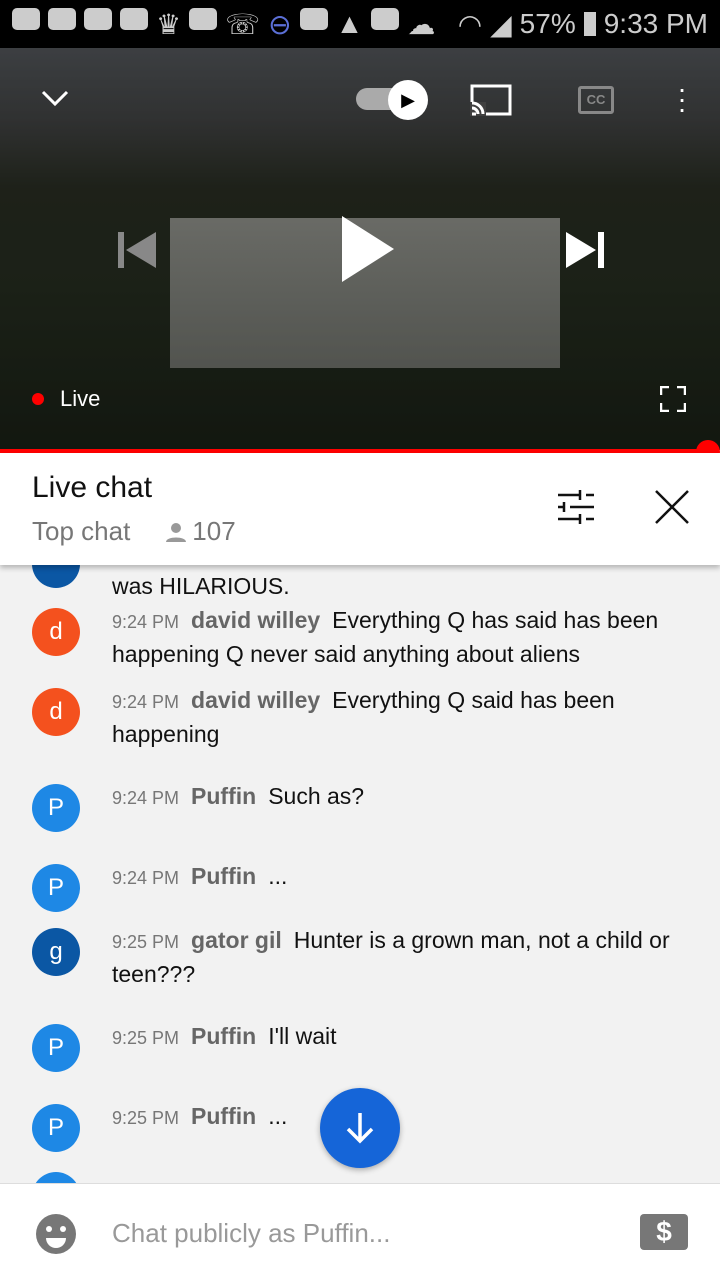 The width and height of the screenshot is (720, 1280). I want to click on image-icon, so click(385, 18).